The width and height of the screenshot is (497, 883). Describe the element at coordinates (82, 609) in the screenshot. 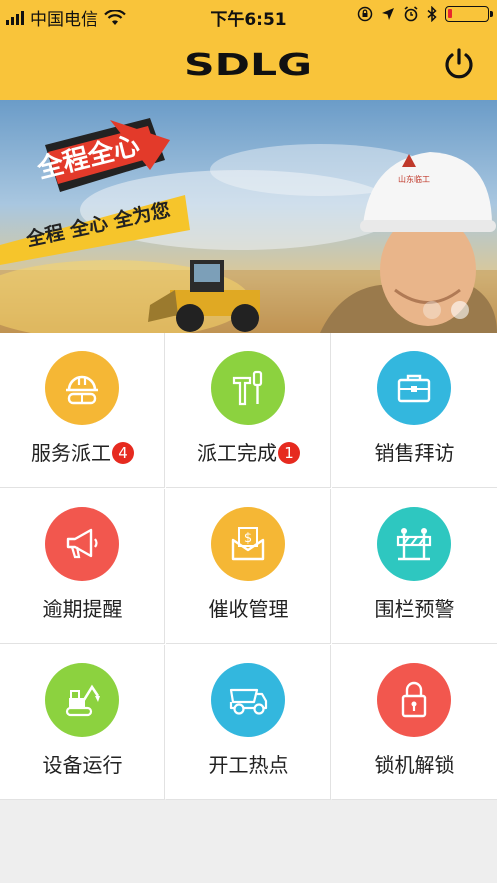

I see `menu-label: 逾期提醒` at that location.